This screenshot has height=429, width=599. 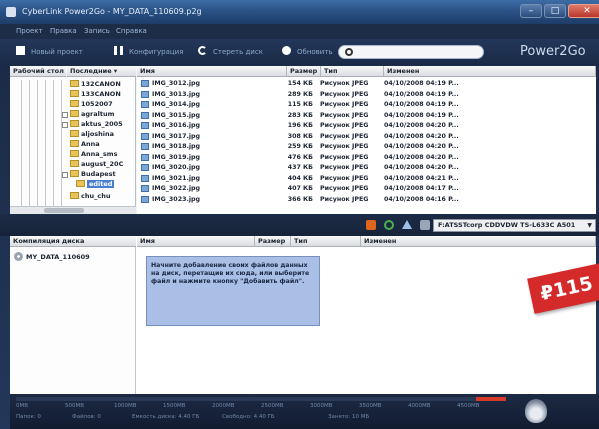 I want to click on file-size: 366 КБ, so click(x=300, y=199).